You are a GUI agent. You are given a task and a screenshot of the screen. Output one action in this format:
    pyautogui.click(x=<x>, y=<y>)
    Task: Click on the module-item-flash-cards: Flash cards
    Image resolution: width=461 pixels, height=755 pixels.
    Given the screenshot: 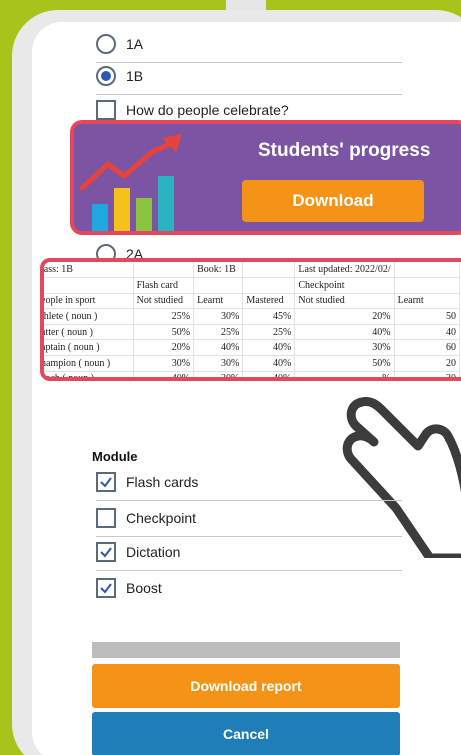 What is the action you would take?
    pyautogui.click(x=147, y=482)
    